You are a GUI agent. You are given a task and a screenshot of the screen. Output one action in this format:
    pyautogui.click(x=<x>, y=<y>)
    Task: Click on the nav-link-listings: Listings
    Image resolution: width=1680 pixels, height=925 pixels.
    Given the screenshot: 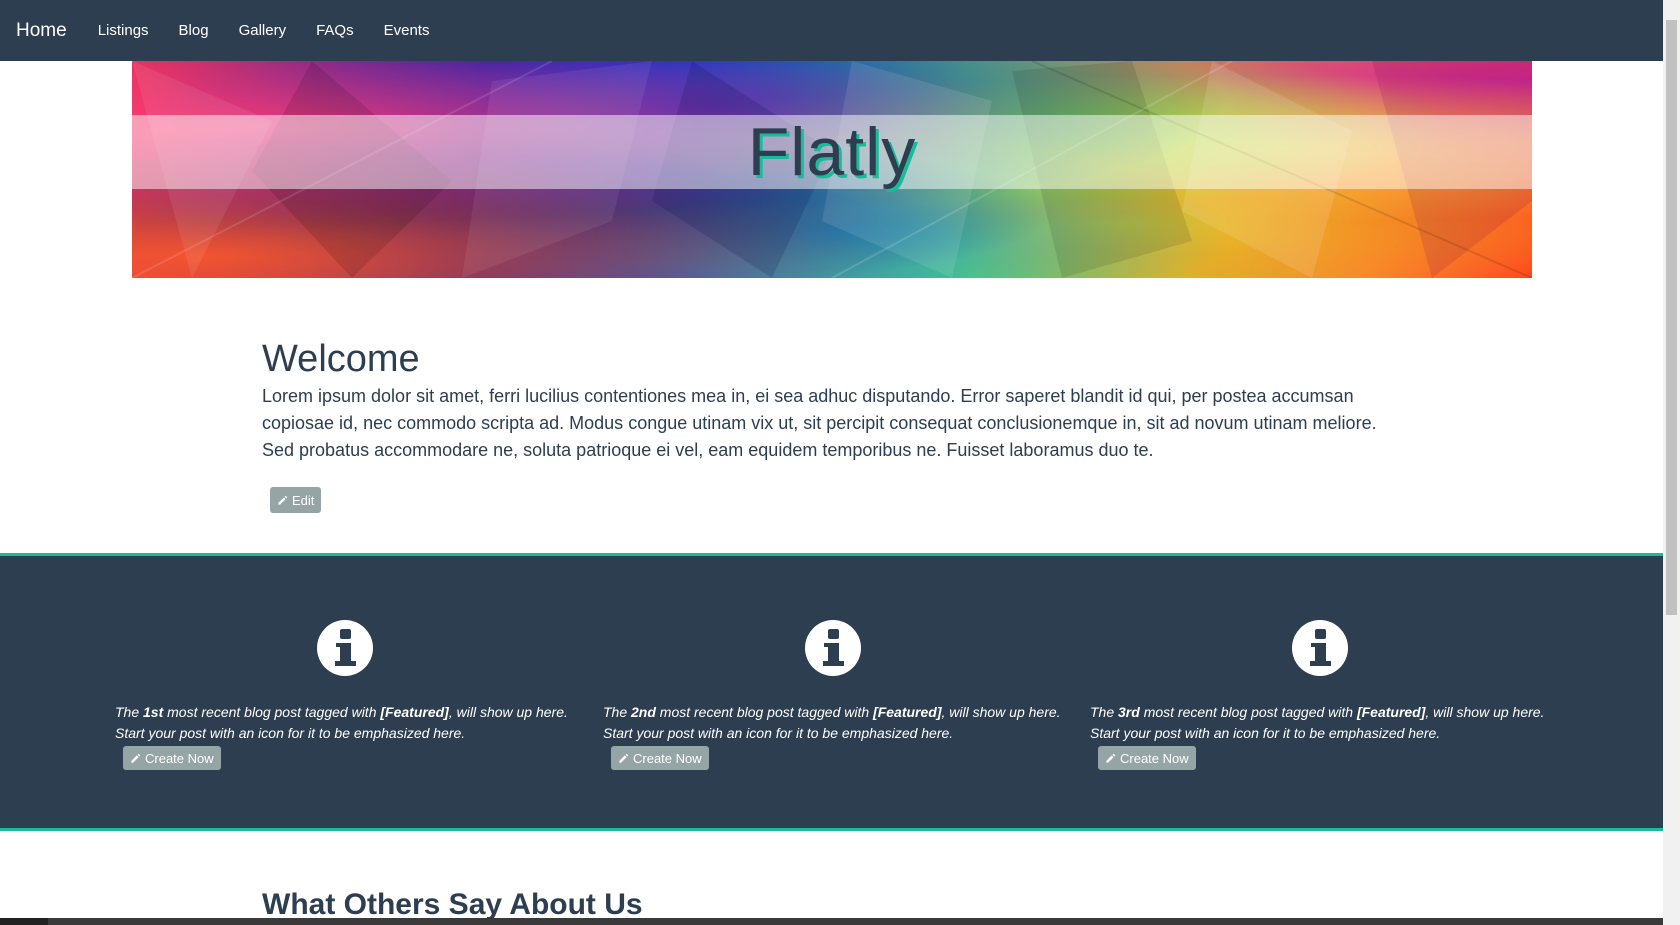 What is the action you would take?
    pyautogui.click(x=123, y=30)
    